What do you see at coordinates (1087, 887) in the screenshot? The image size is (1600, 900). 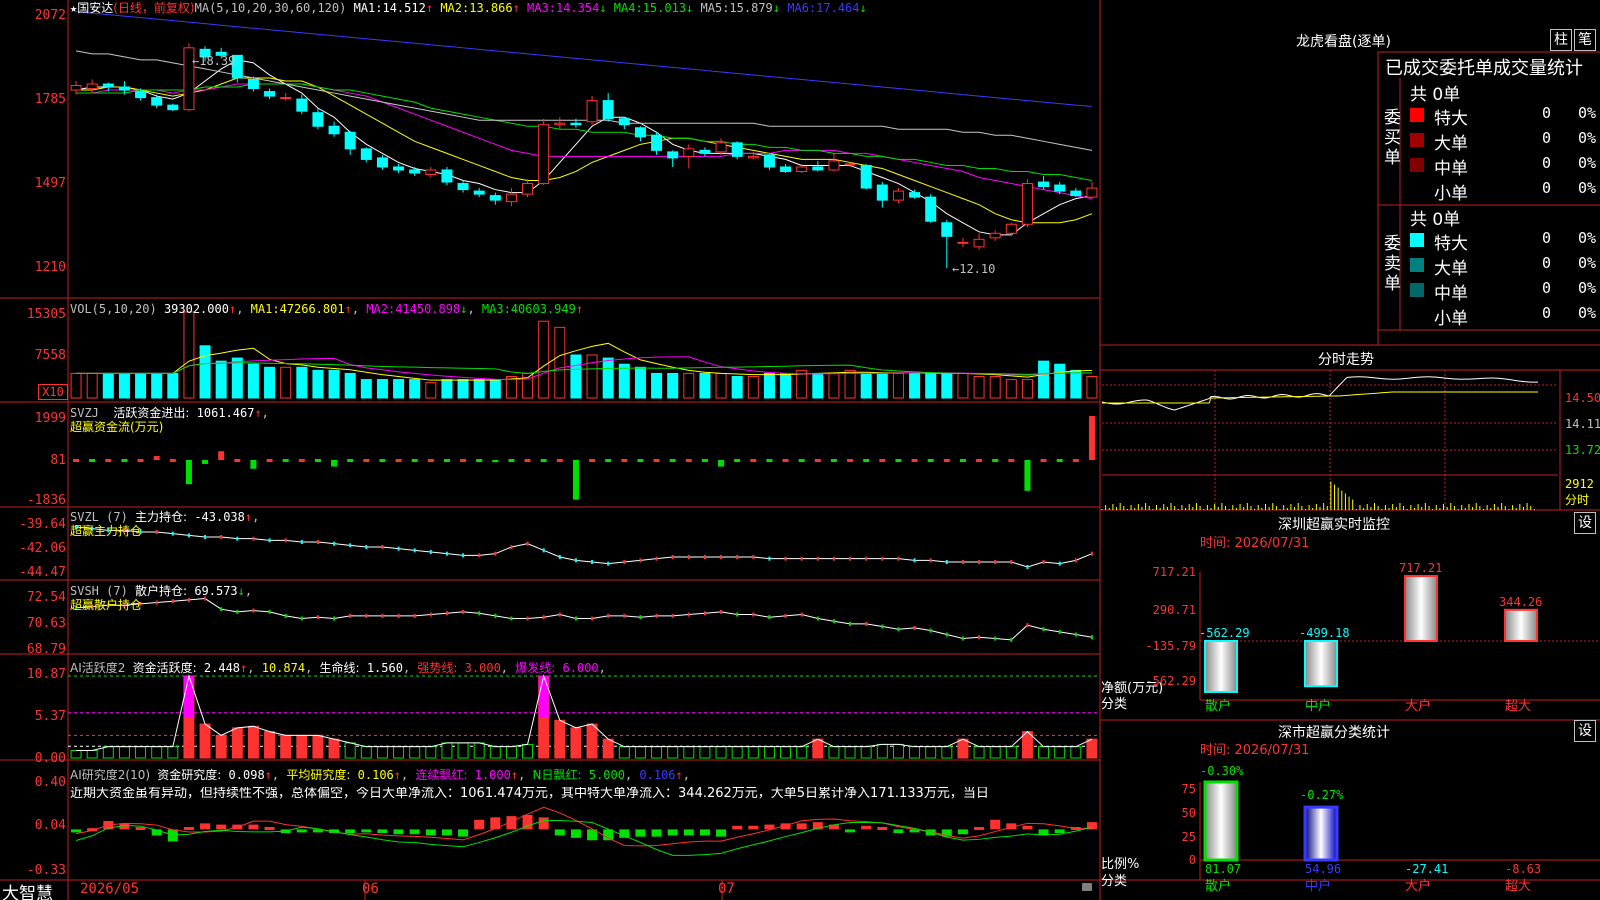 I see `lock-icon` at bounding box center [1087, 887].